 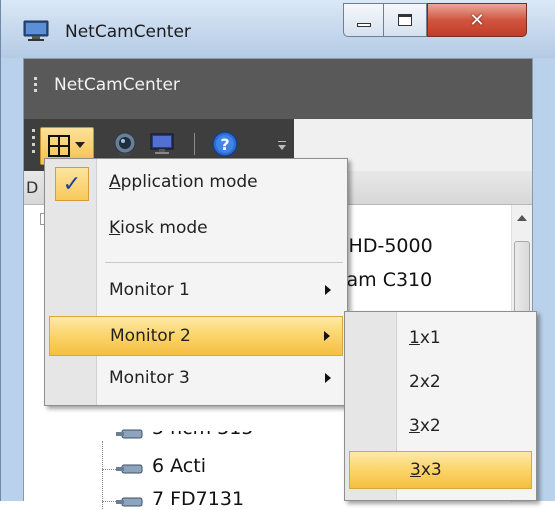 I want to click on submenu-item-label: x2, so click(x=430, y=426).